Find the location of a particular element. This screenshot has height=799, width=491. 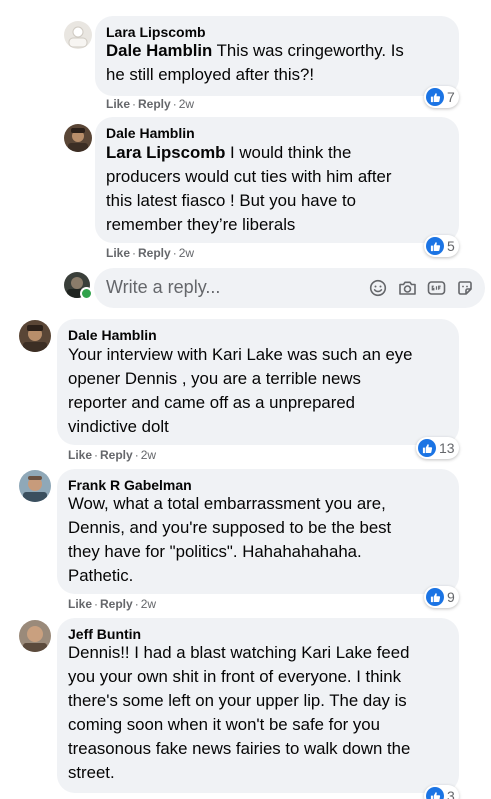

gif-icon is located at coordinates (436, 288).